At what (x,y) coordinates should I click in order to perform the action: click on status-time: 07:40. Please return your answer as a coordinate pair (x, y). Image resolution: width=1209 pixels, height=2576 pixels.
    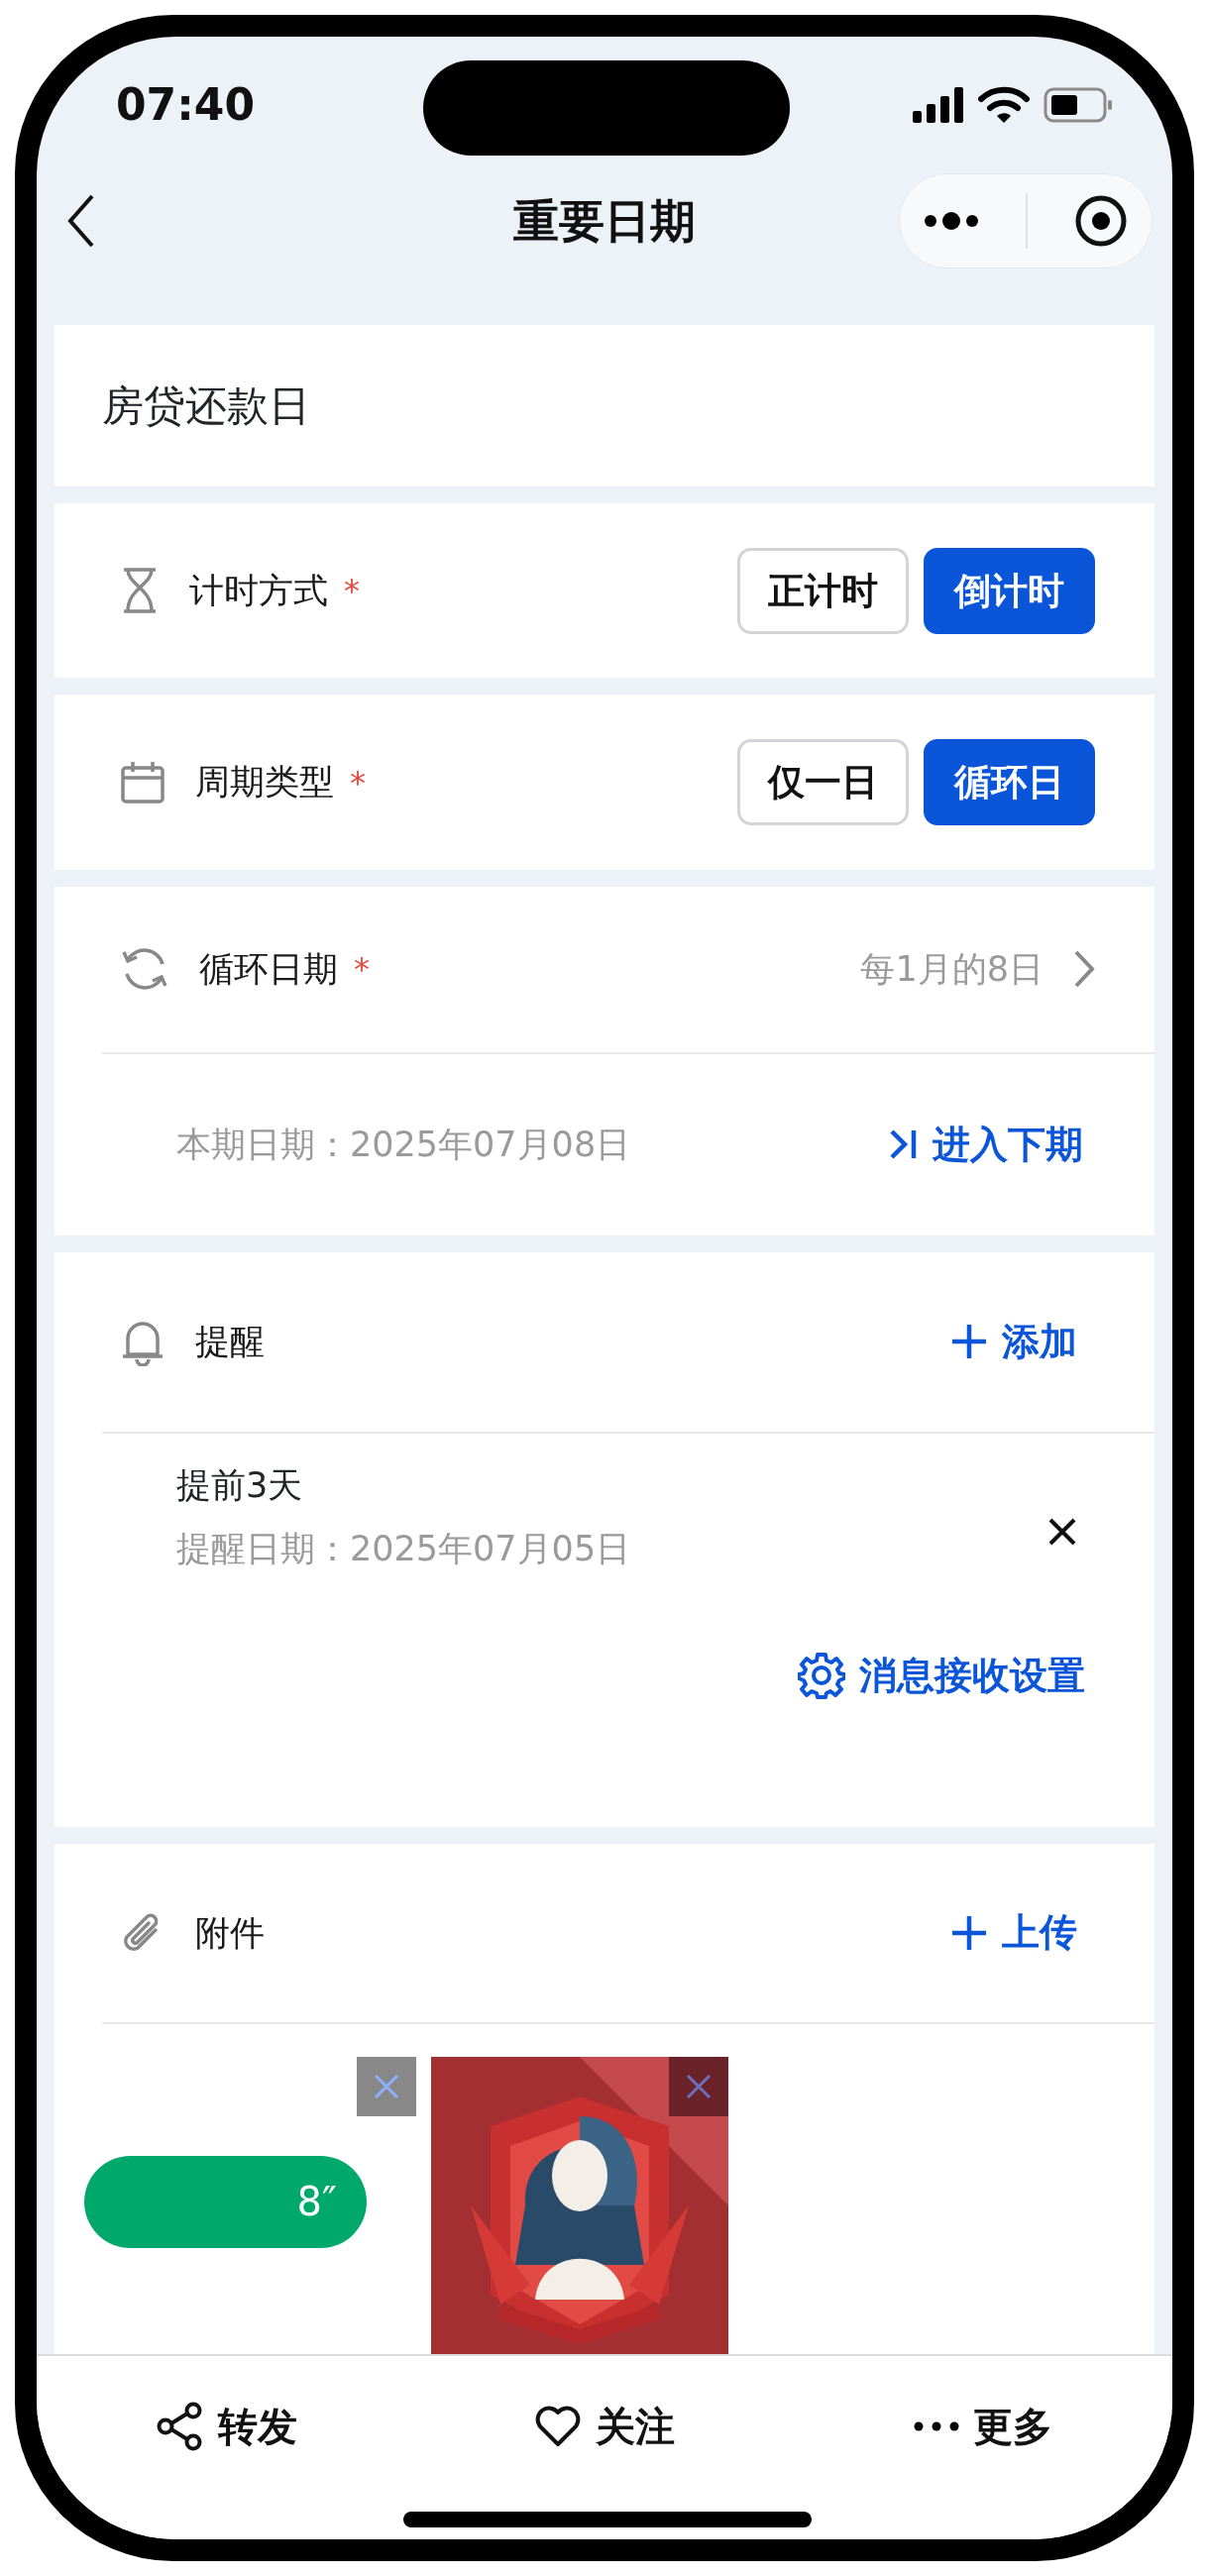
    Looking at the image, I should click on (186, 104).